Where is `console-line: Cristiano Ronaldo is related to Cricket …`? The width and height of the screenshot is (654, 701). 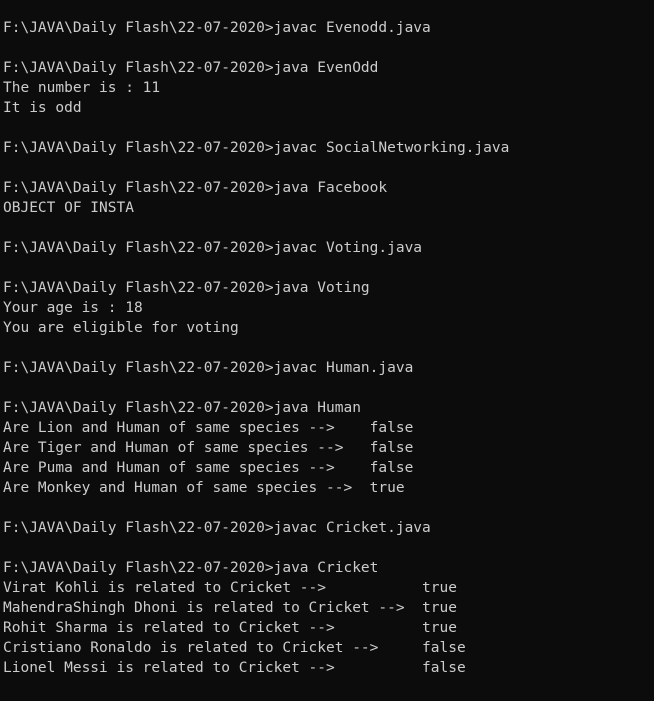 console-line: Cristiano Ronaldo is related to Cricket … is located at coordinates (234, 648).